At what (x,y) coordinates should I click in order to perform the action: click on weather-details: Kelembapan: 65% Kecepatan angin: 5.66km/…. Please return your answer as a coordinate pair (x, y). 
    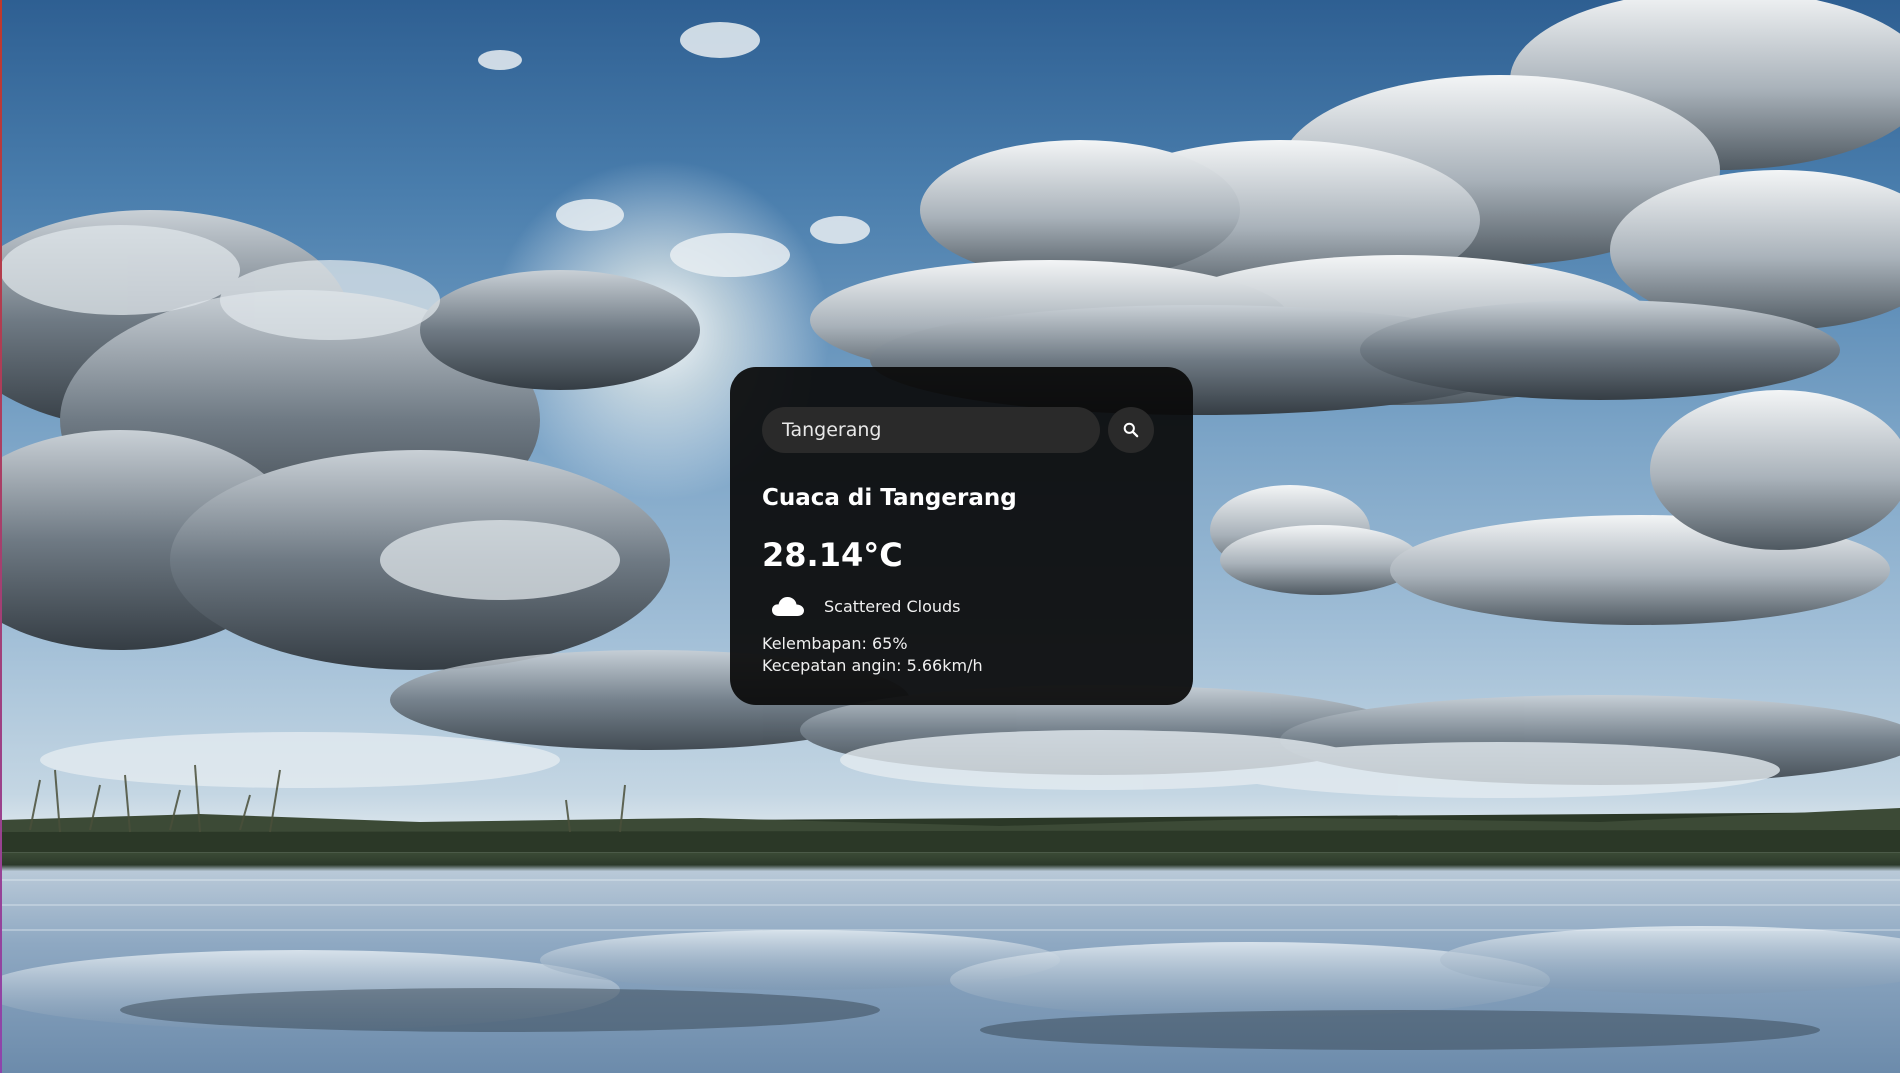
    Looking at the image, I should click on (961, 655).